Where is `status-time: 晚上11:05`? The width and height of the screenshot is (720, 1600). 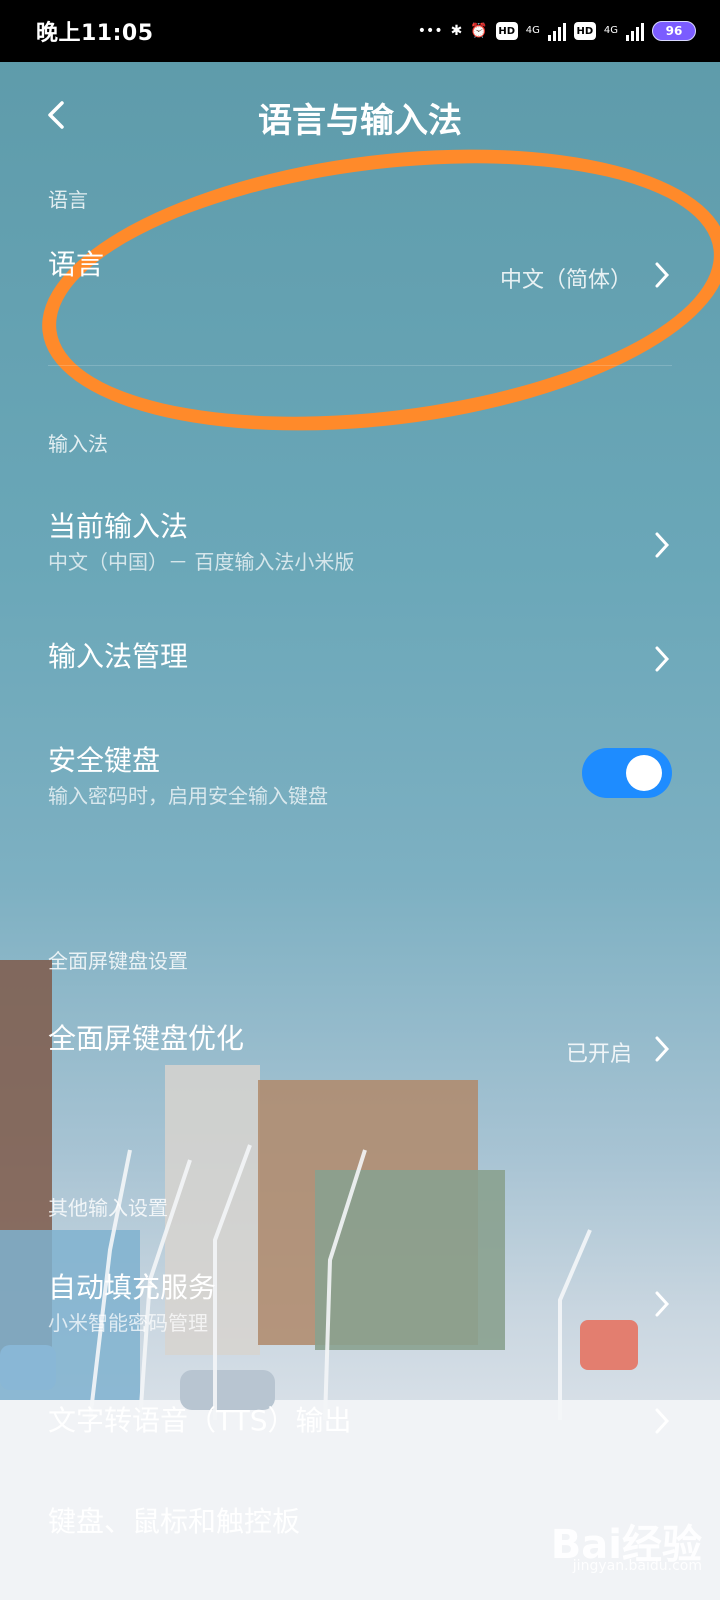 status-time: 晚上11:05 is located at coordinates (95, 33).